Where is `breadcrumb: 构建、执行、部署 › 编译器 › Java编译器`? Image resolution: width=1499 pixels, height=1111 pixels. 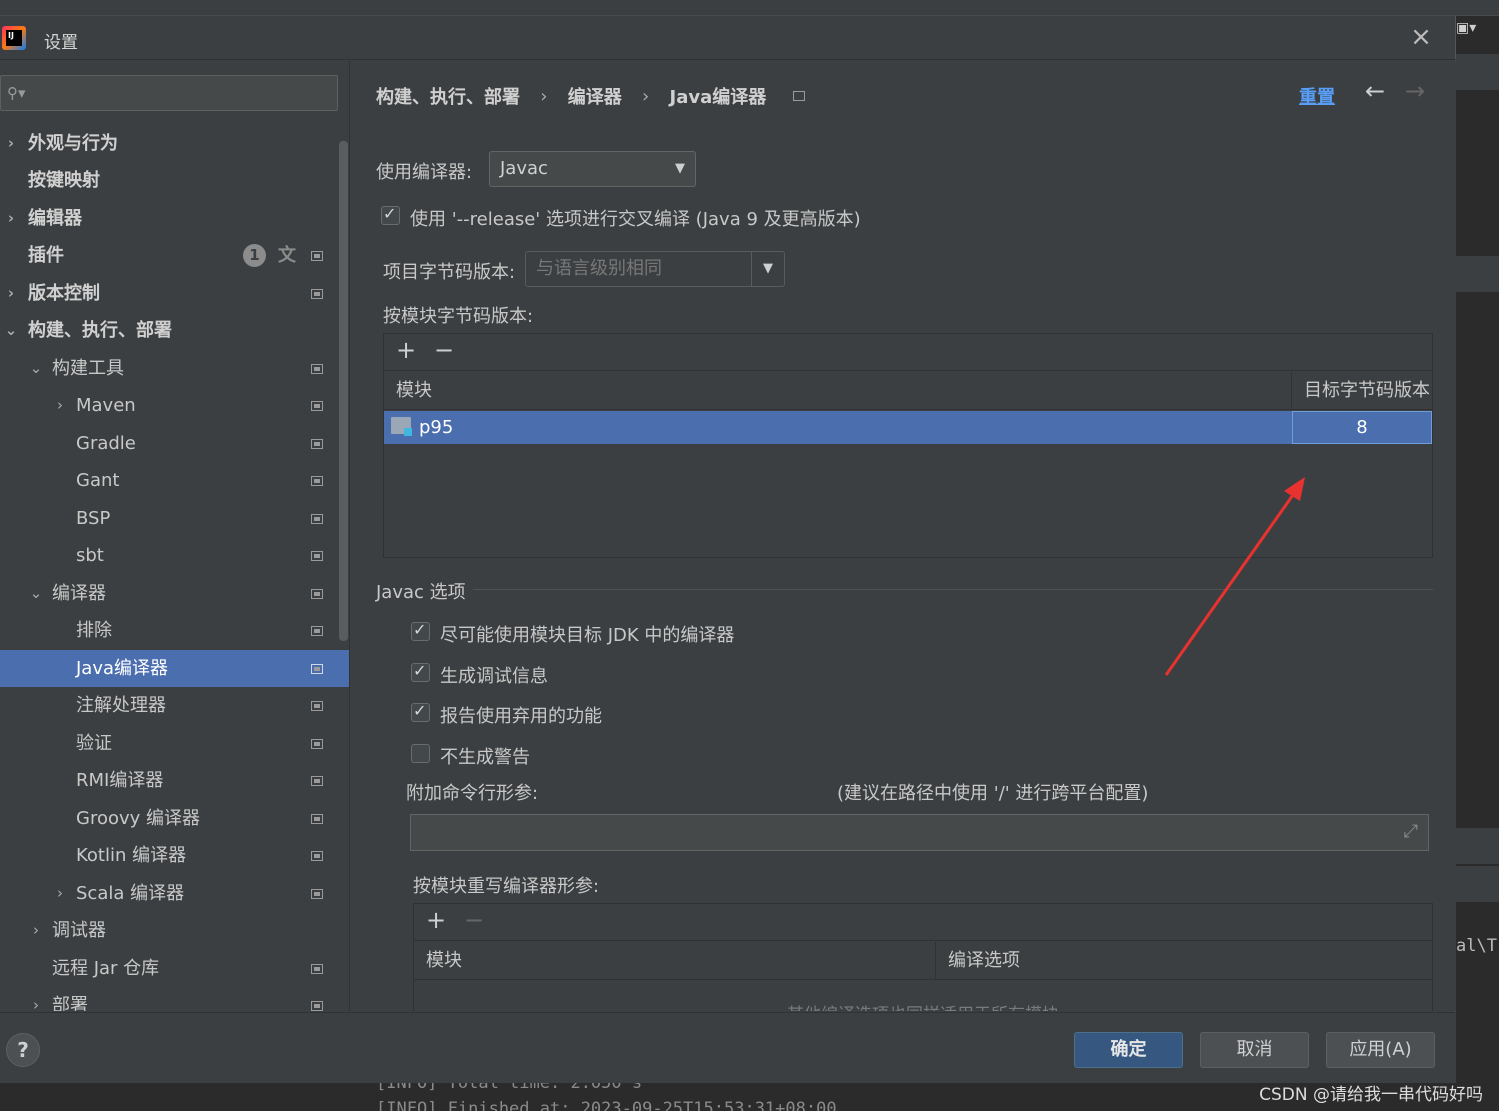
breadcrumb: 构建、执行、部署 › 编译器 › Java编译器 is located at coordinates (590, 96).